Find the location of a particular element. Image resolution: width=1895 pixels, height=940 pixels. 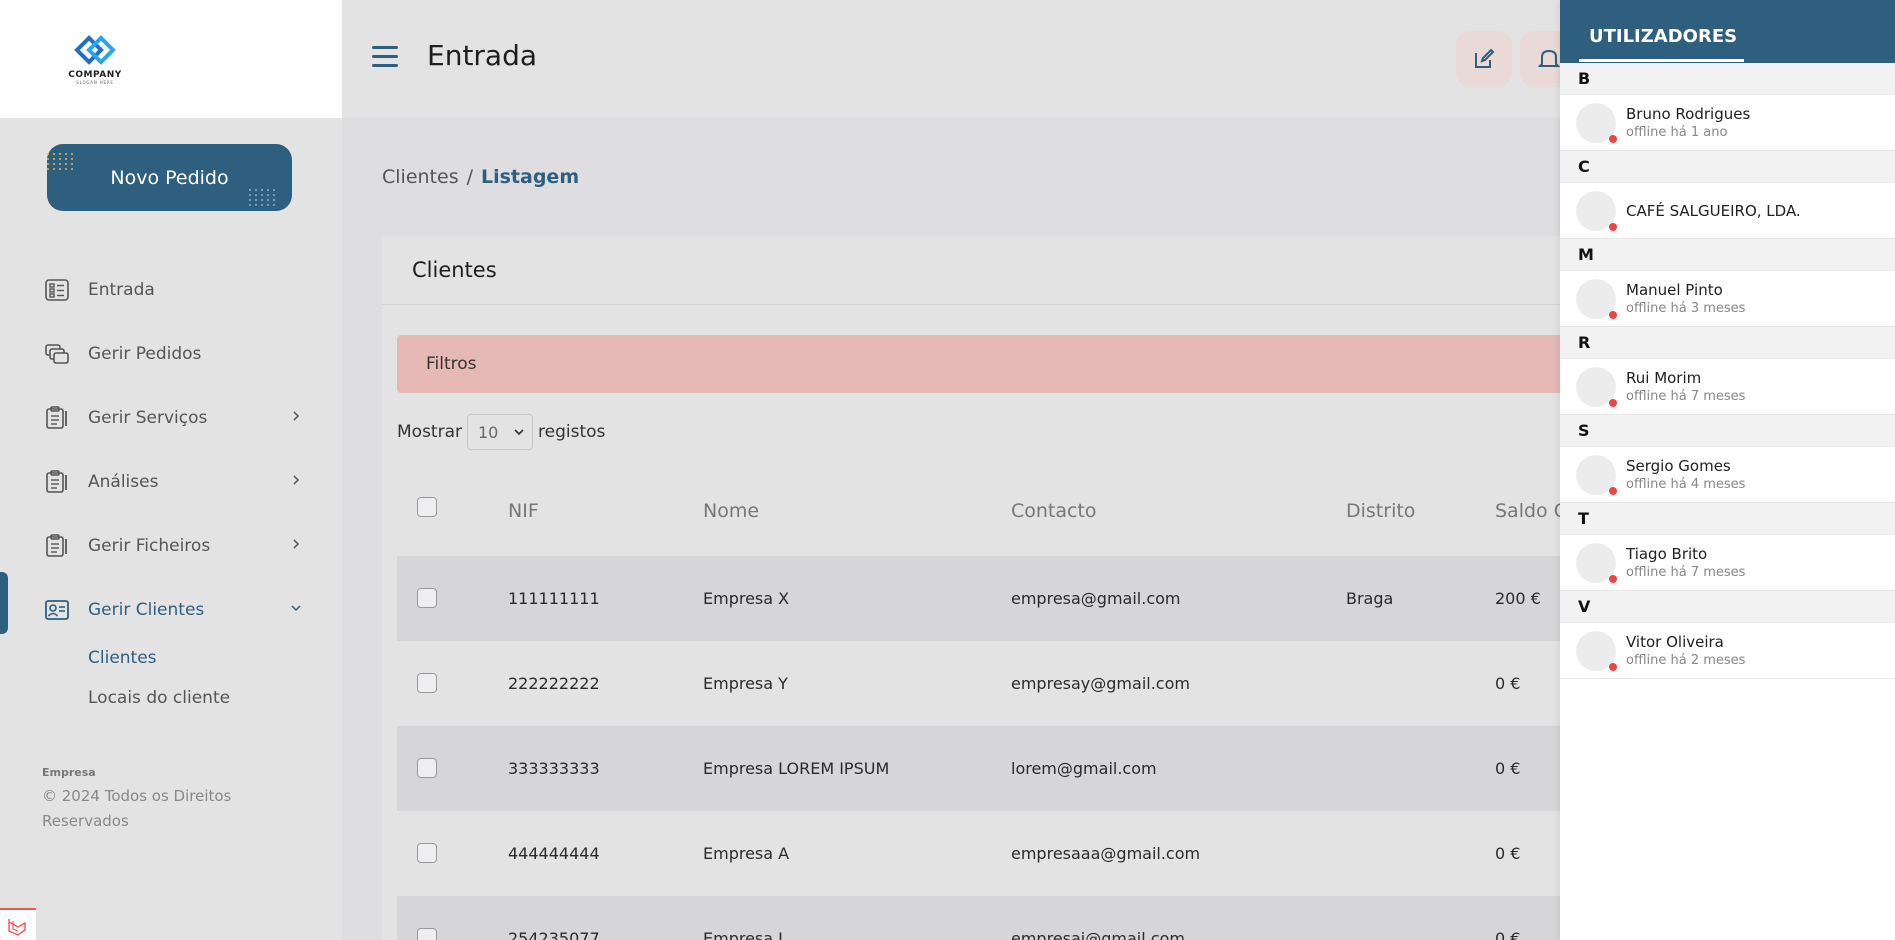

cell-contacto: lorem@gmail.com is located at coordinates (1084, 768).